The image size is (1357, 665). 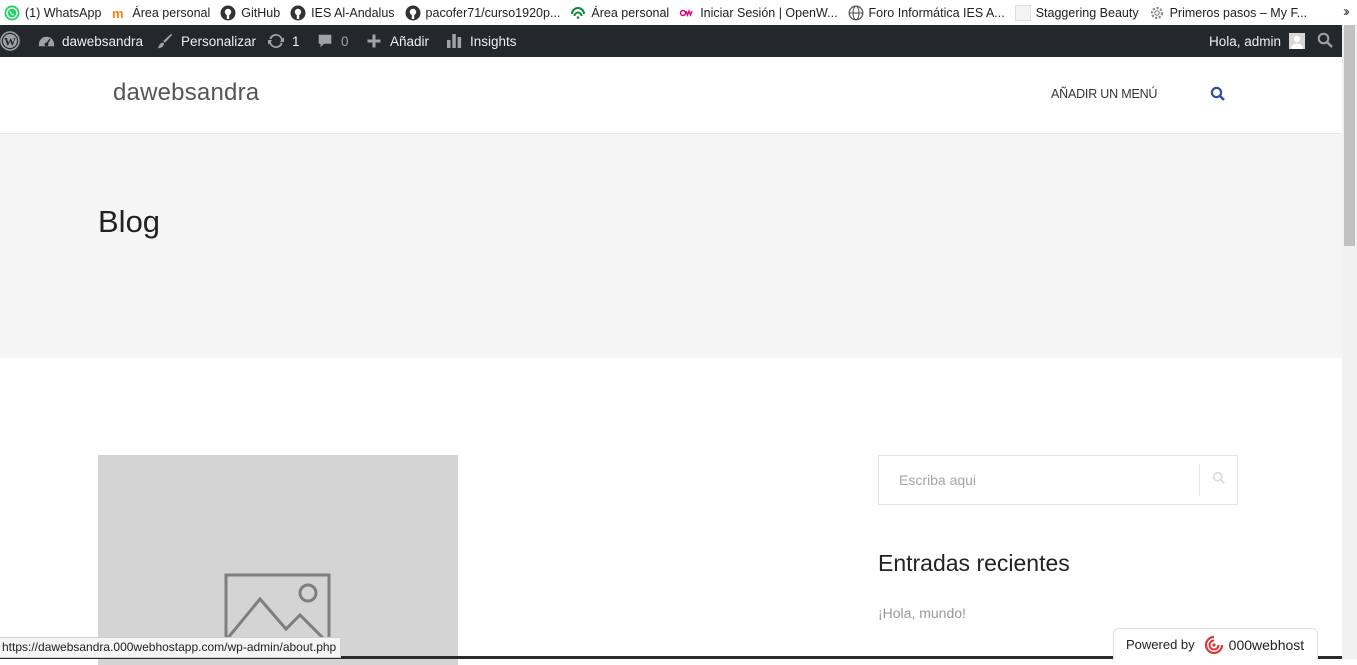 I want to click on blank-page-icon, so click(x=1022, y=12).